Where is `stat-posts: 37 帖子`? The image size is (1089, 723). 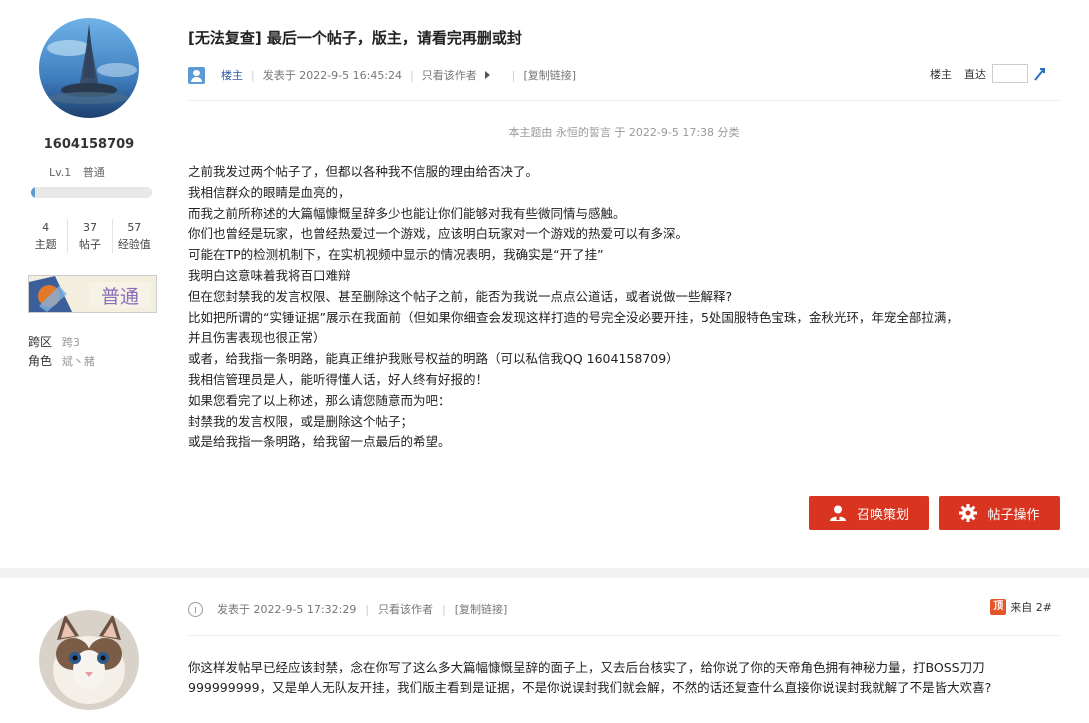
stat-posts: 37 帖子 is located at coordinates (89, 236).